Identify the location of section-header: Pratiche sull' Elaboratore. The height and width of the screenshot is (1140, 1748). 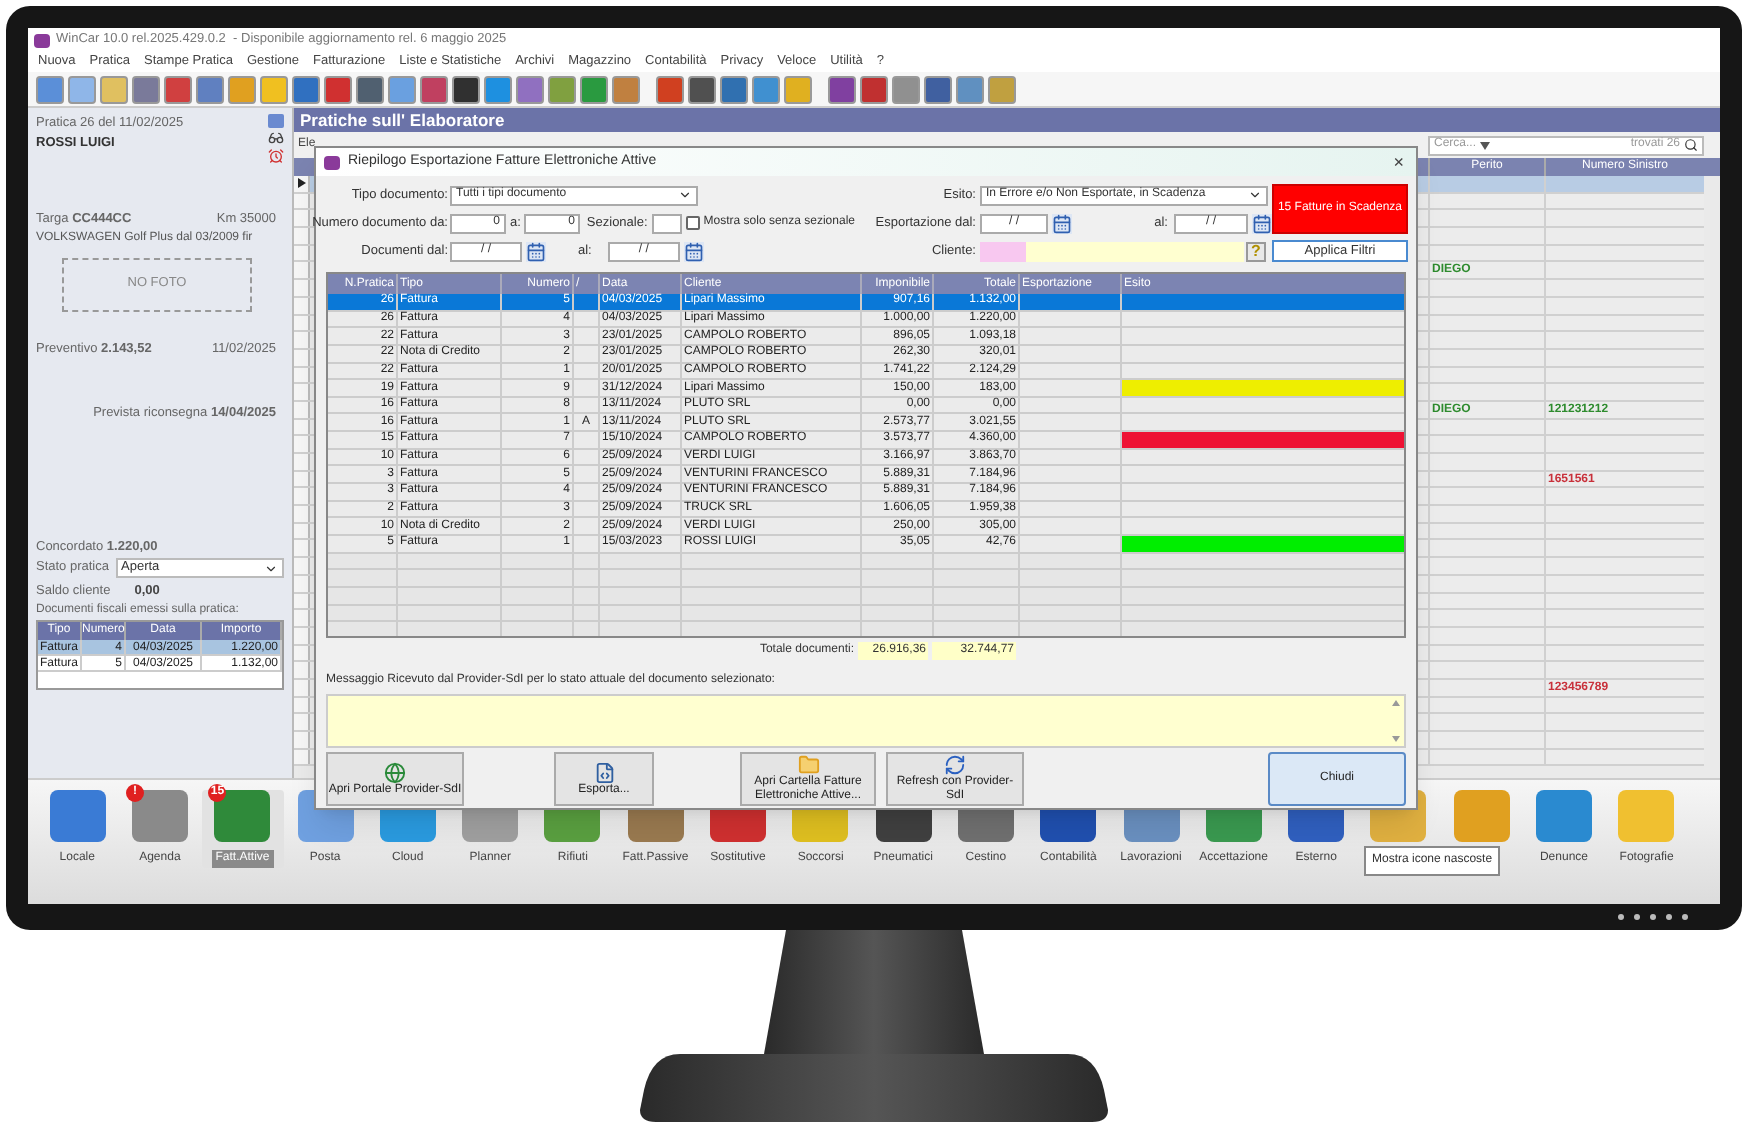
(1007, 120).